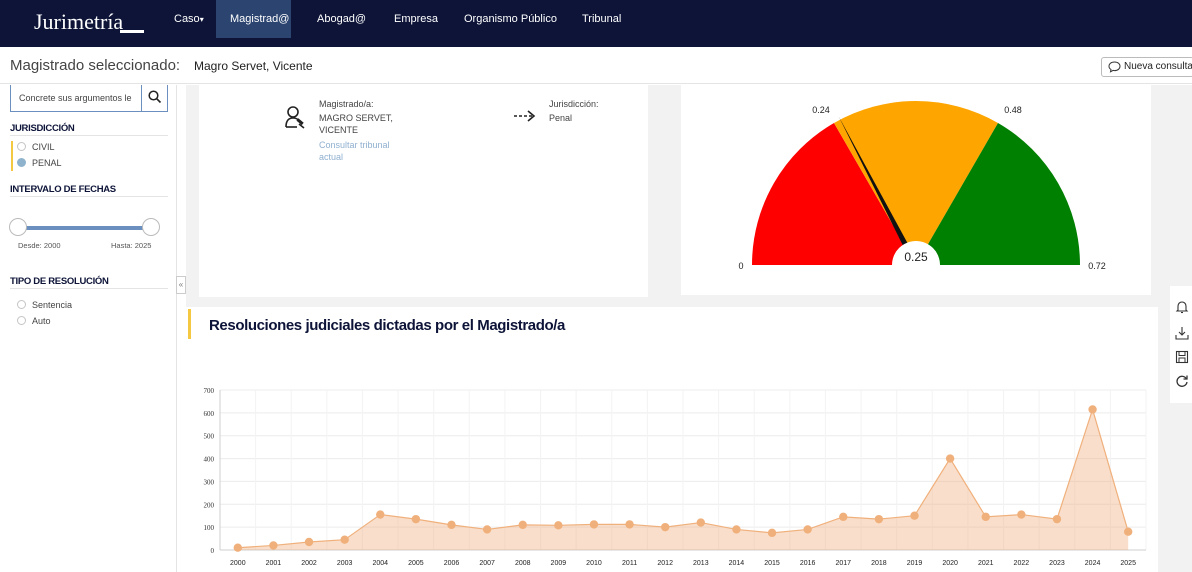  What do you see at coordinates (209, 437) in the screenshot?
I see `y-tick-label: 500` at bounding box center [209, 437].